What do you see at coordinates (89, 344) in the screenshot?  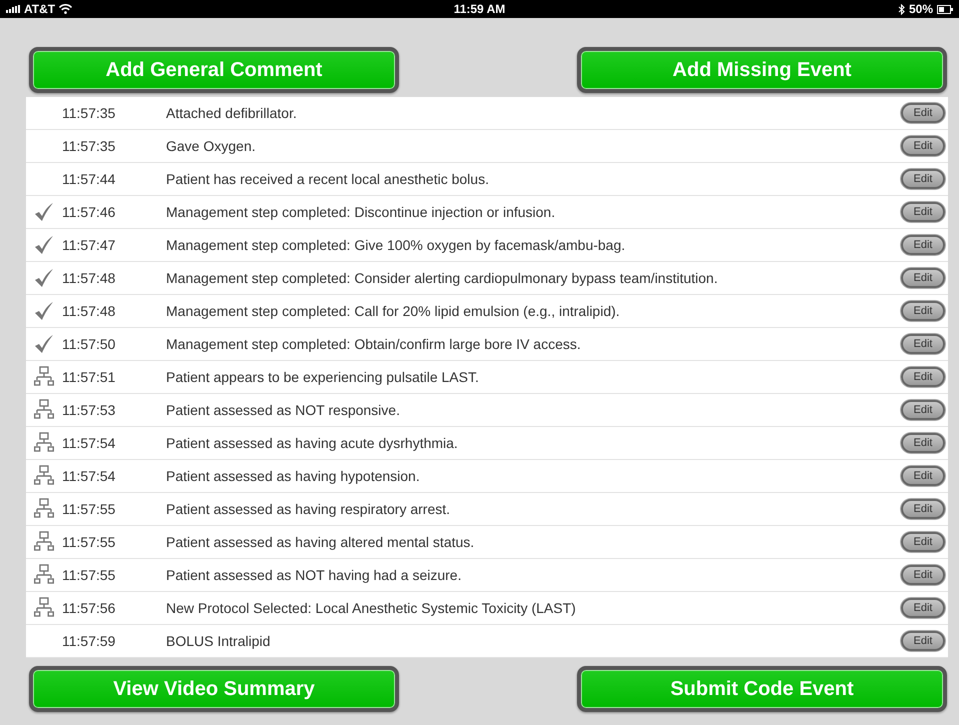 I see `event-time: 11:57:50` at bounding box center [89, 344].